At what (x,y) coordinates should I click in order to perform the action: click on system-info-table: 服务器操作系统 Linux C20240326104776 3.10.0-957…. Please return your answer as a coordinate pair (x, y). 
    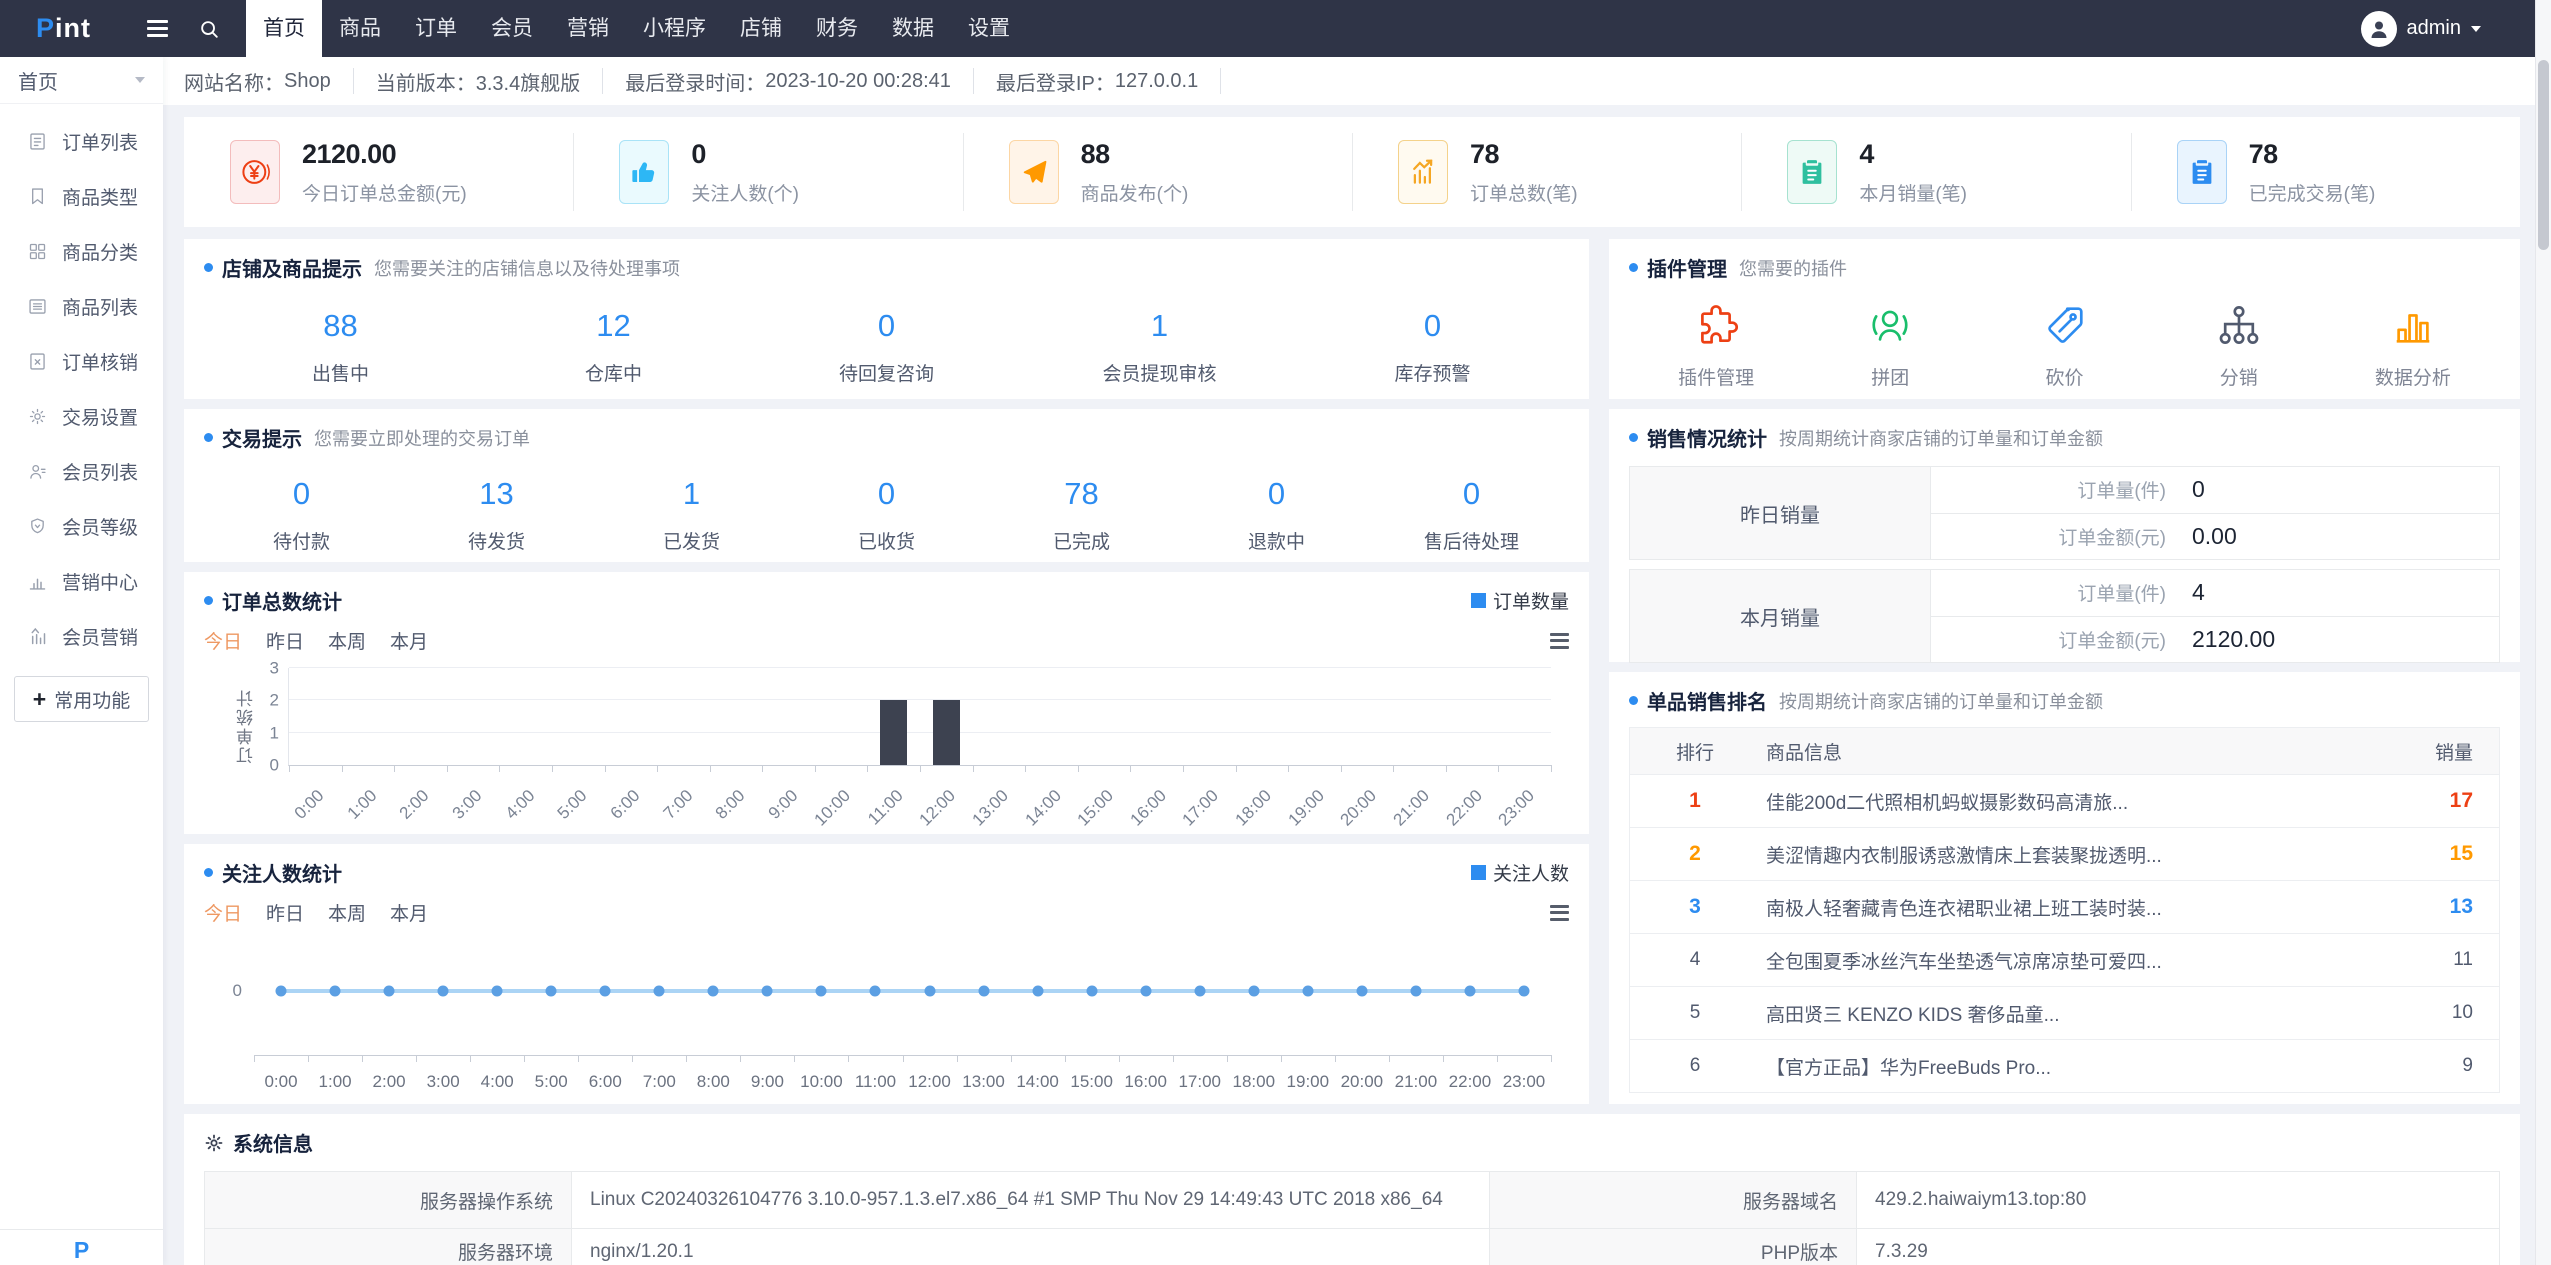
    Looking at the image, I should click on (1352, 1218).